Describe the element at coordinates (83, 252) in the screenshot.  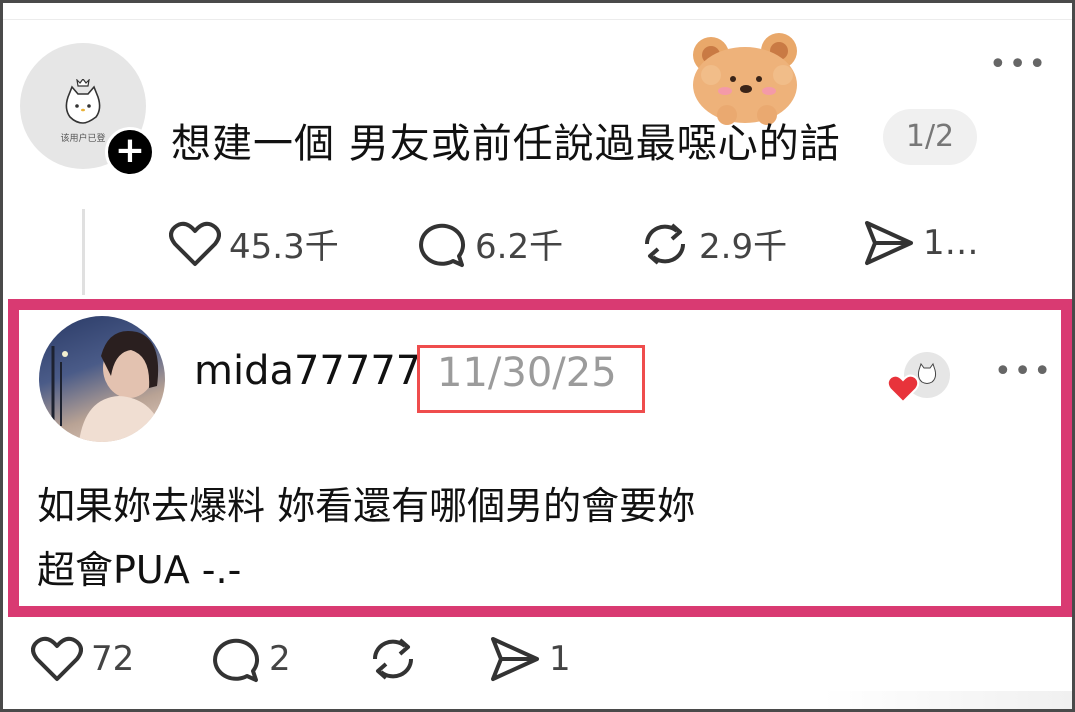
I see `thread-connector` at that location.